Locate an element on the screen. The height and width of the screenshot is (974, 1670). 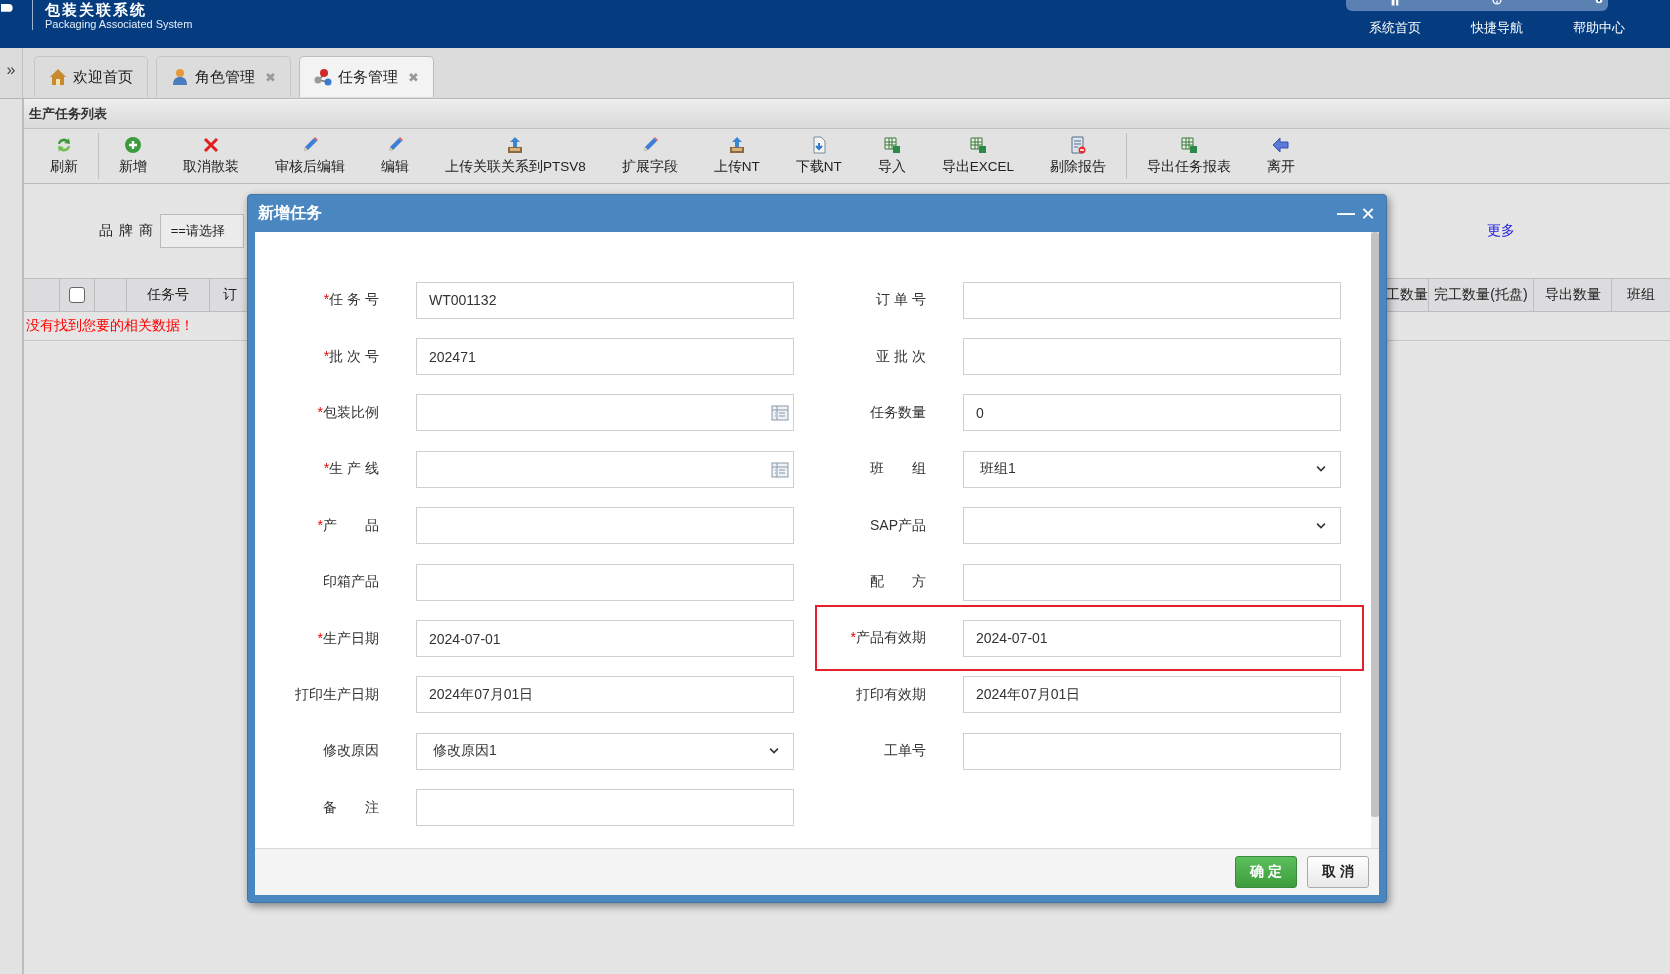
toolbar-button: 上传关联关系到PTSV8 is located at coordinates (515, 156).